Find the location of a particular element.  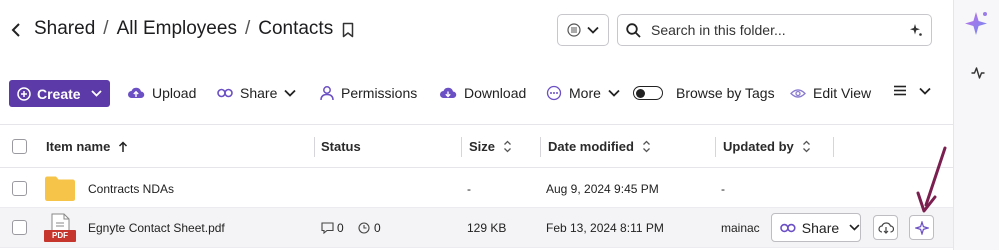

upload-button: Upload is located at coordinates (161, 93).